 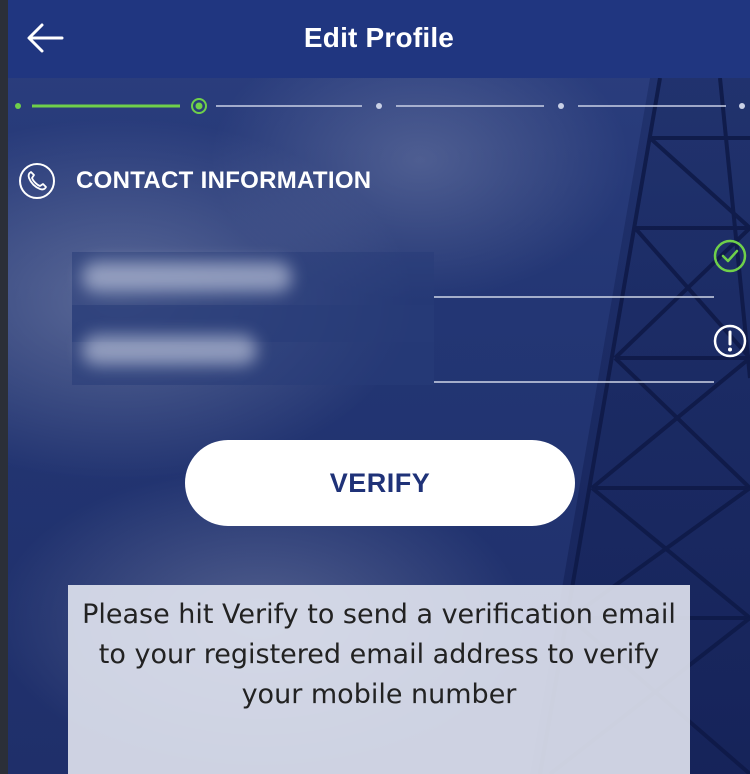 I want to click on step-2-current-dot, so click(x=199, y=106).